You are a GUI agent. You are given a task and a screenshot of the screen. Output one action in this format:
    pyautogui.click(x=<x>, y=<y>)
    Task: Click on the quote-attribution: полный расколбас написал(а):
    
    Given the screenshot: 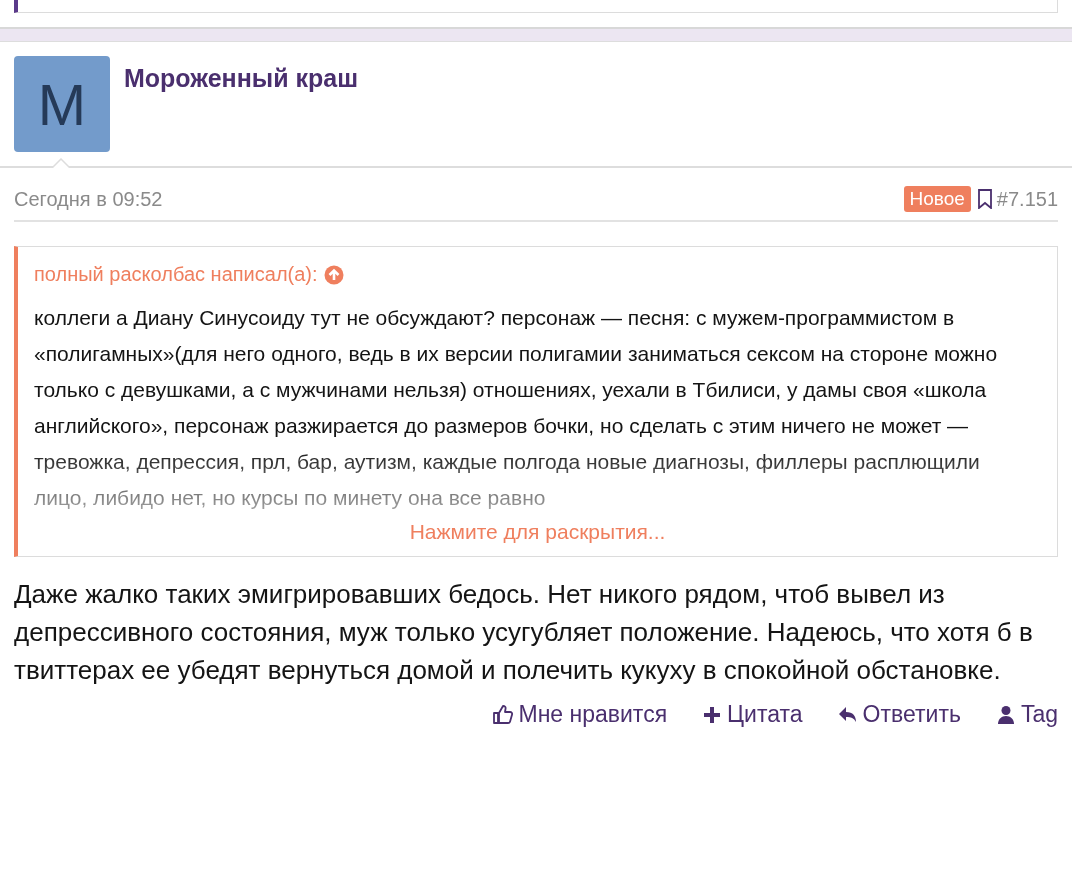 What is the action you would take?
    pyautogui.click(x=176, y=274)
    